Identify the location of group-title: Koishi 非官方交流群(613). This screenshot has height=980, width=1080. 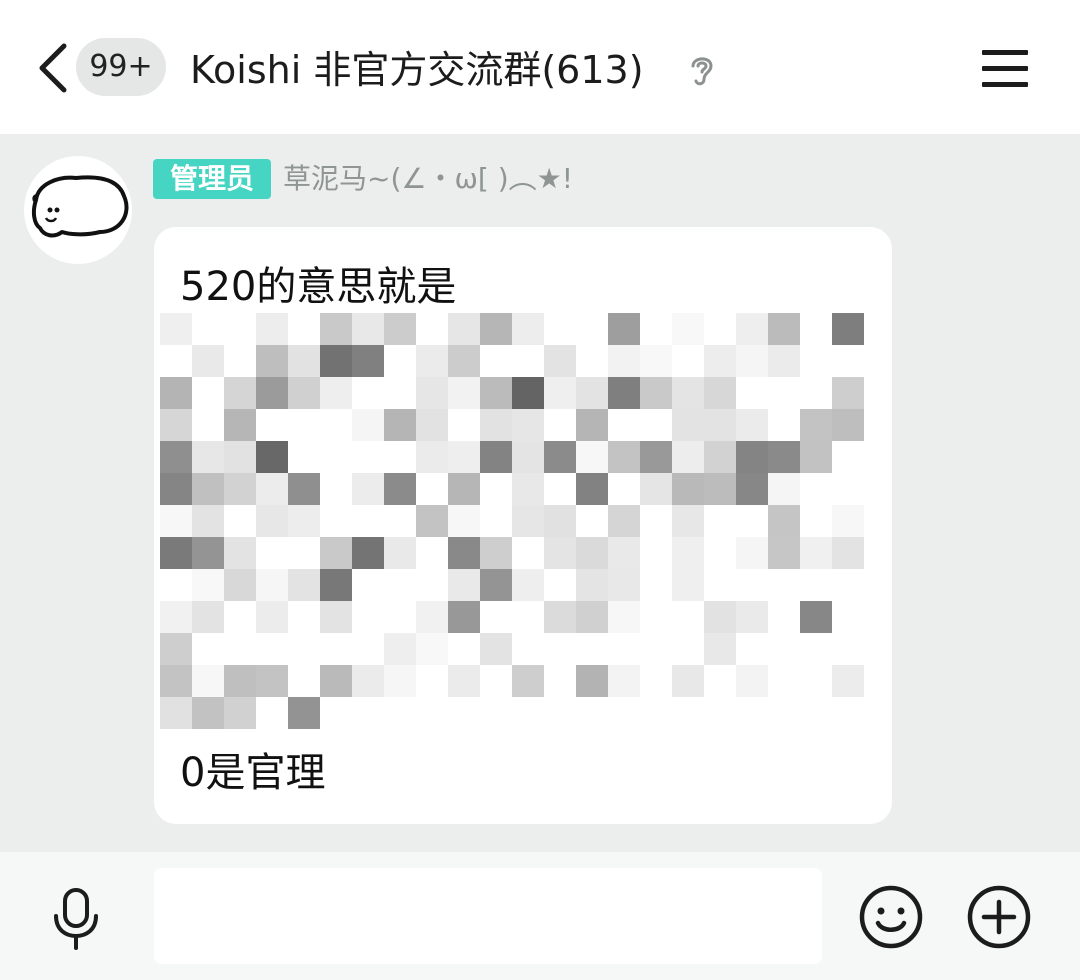
(417, 70).